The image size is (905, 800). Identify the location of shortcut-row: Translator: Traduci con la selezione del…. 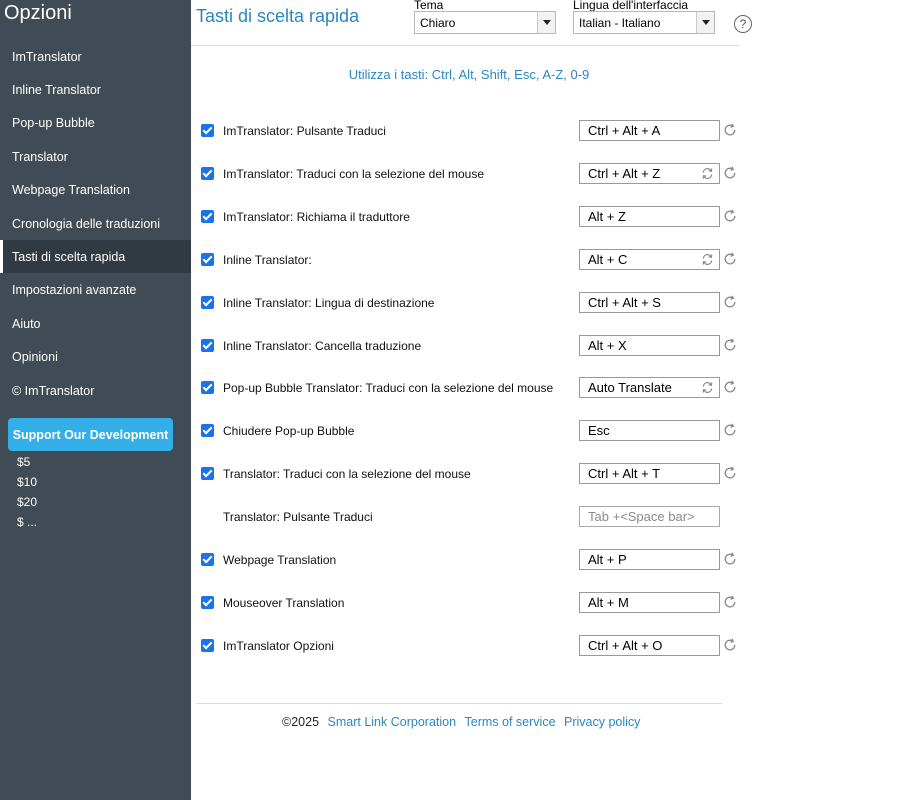
(471, 474).